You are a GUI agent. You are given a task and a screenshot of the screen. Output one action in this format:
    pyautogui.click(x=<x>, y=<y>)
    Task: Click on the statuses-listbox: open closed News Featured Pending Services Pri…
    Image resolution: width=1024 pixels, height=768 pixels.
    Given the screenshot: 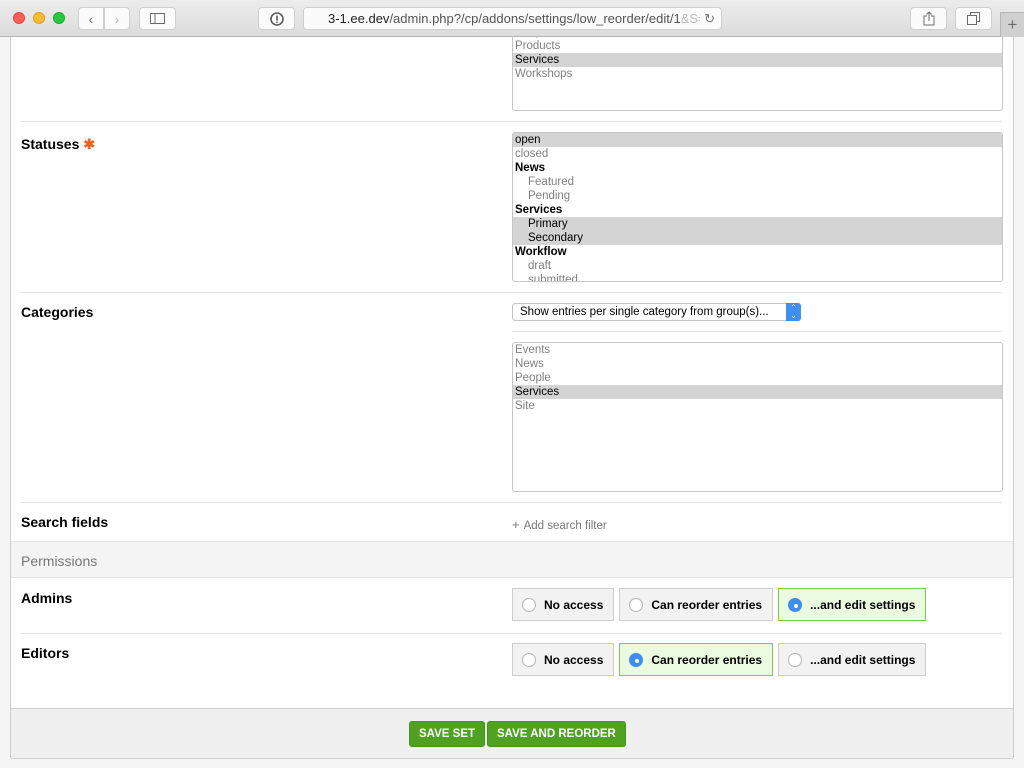 What is the action you would take?
    pyautogui.click(x=757, y=207)
    